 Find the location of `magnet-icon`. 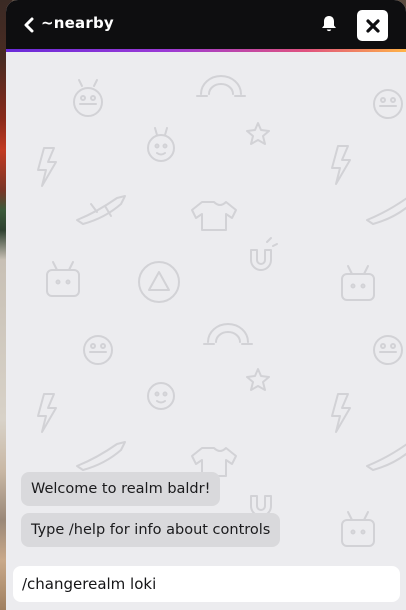

magnet-icon is located at coordinates (264, 254).